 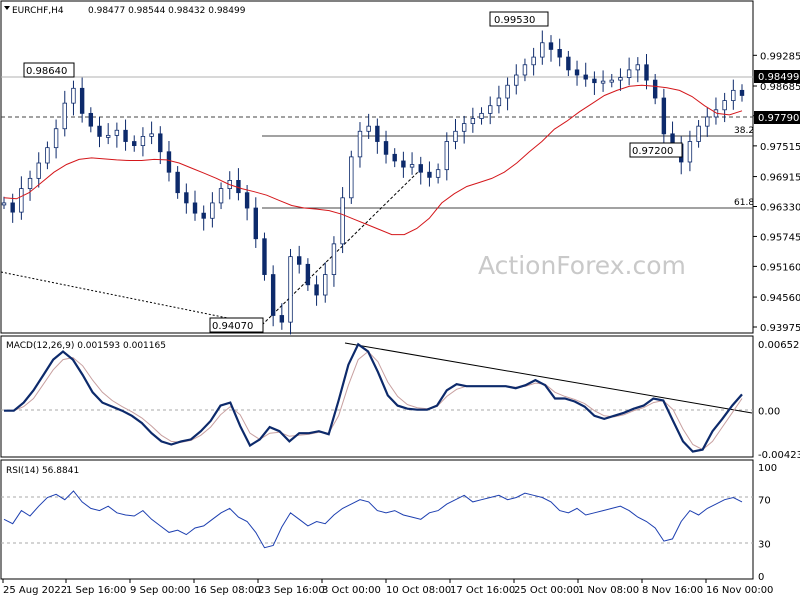 I want to click on annotation-98640: 0.98640, so click(x=49, y=70).